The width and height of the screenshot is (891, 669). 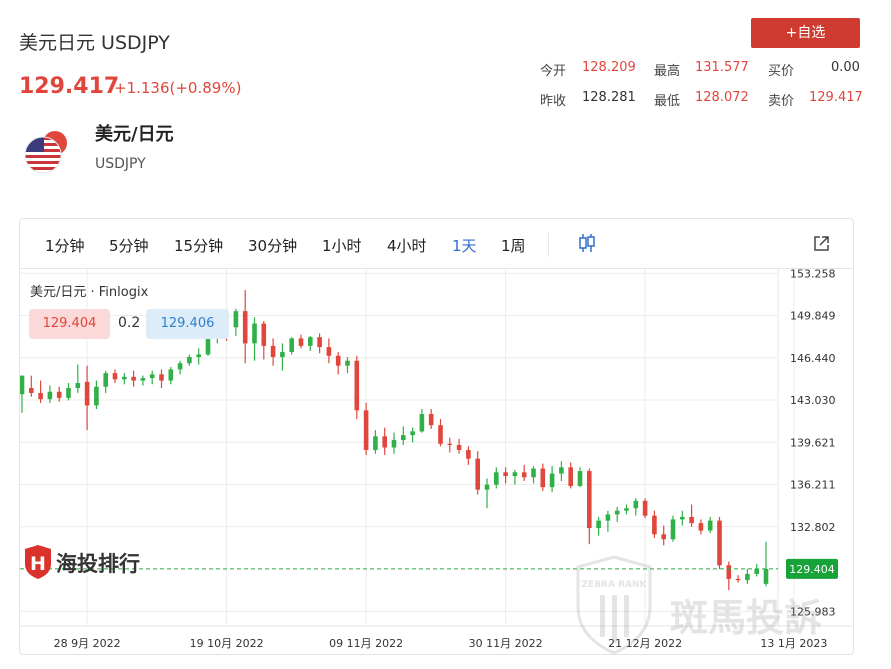 What do you see at coordinates (94, 43) in the screenshot?
I see `page-title: 美元日元 USDJPY` at bounding box center [94, 43].